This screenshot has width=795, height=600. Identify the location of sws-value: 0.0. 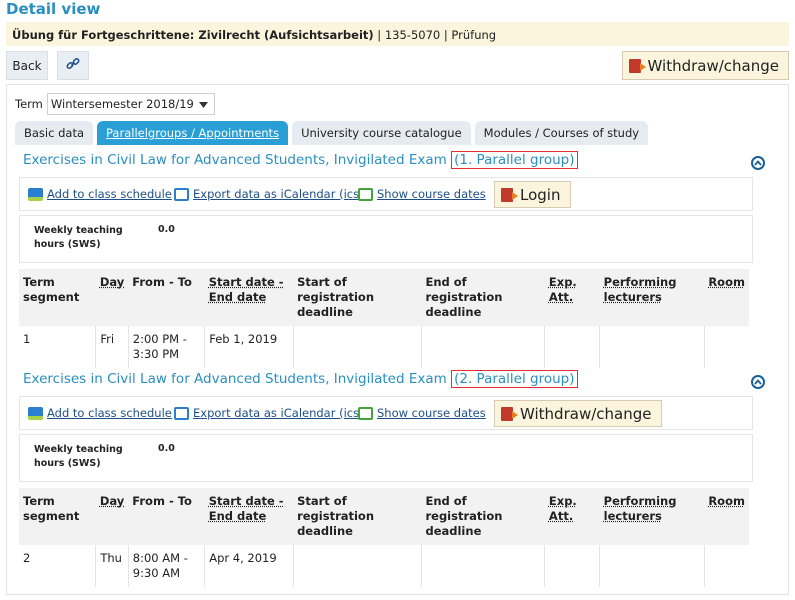
(166, 229).